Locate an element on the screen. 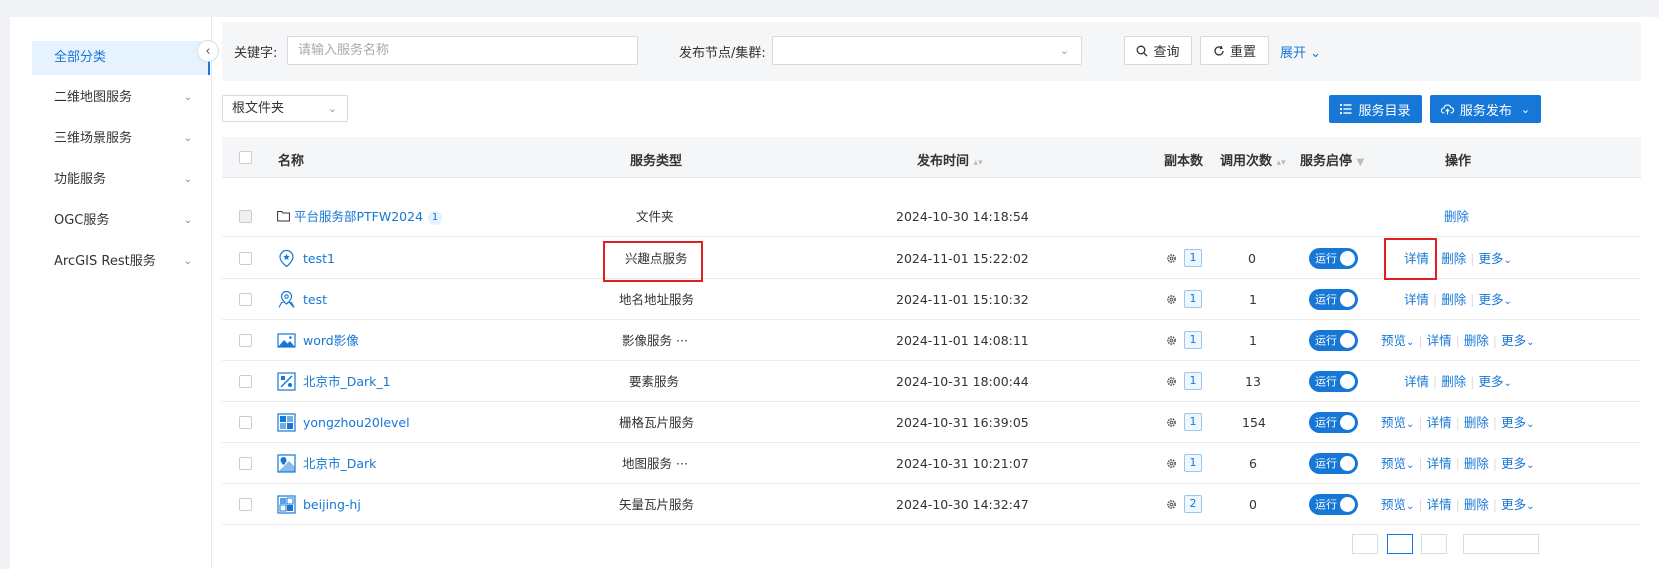 This screenshot has width=1659, height=569. col-calls-label: 调用次数 is located at coordinates (1246, 161).